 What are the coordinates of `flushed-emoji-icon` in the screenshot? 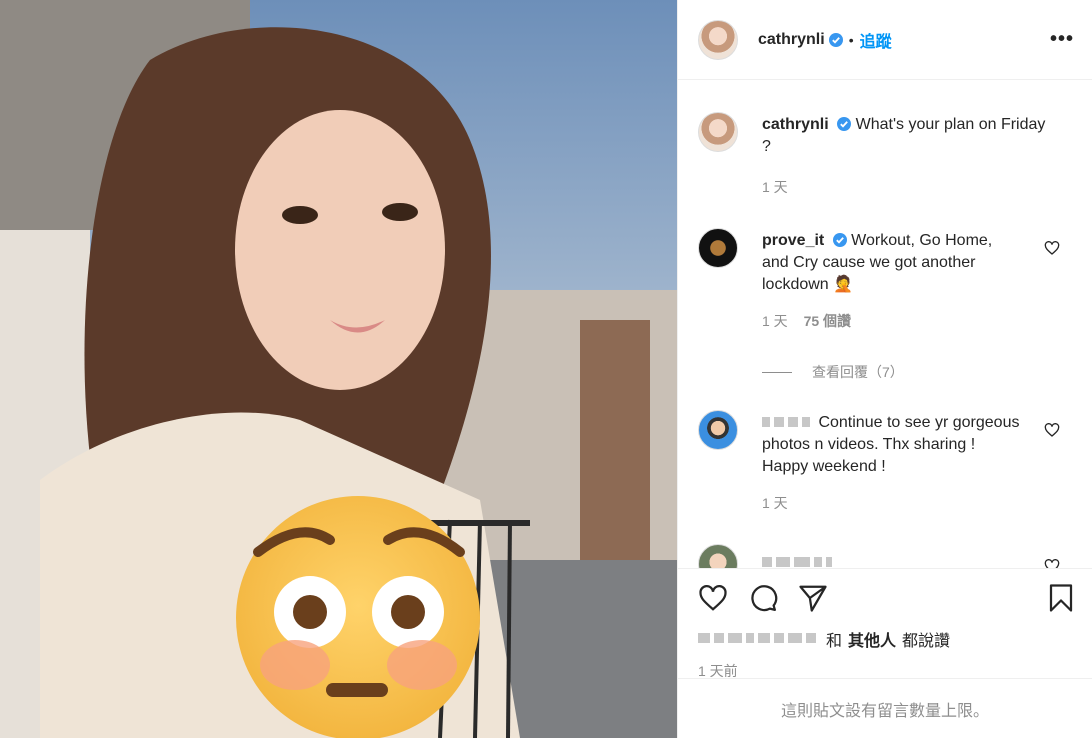 It's located at (358, 617).